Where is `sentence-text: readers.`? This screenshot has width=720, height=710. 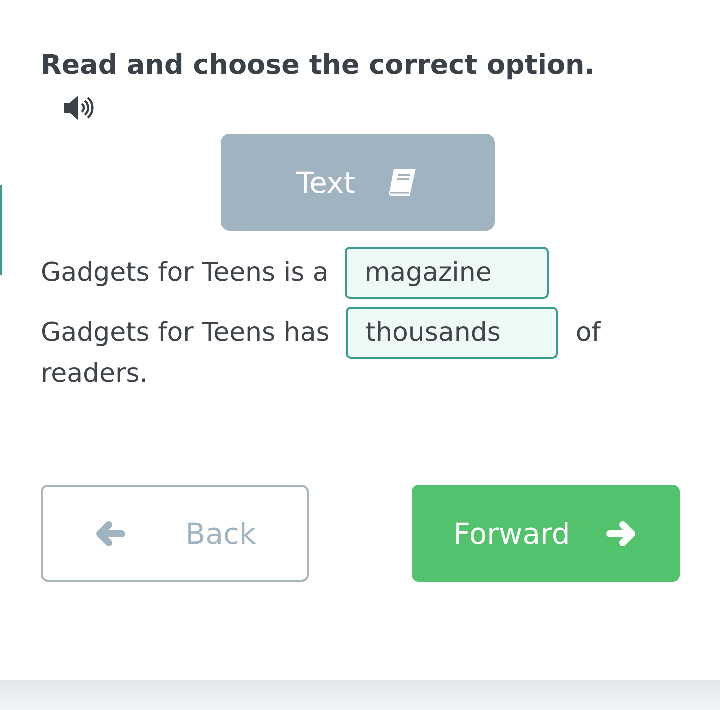 sentence-text: readers. is located at coordinates (94, 374).